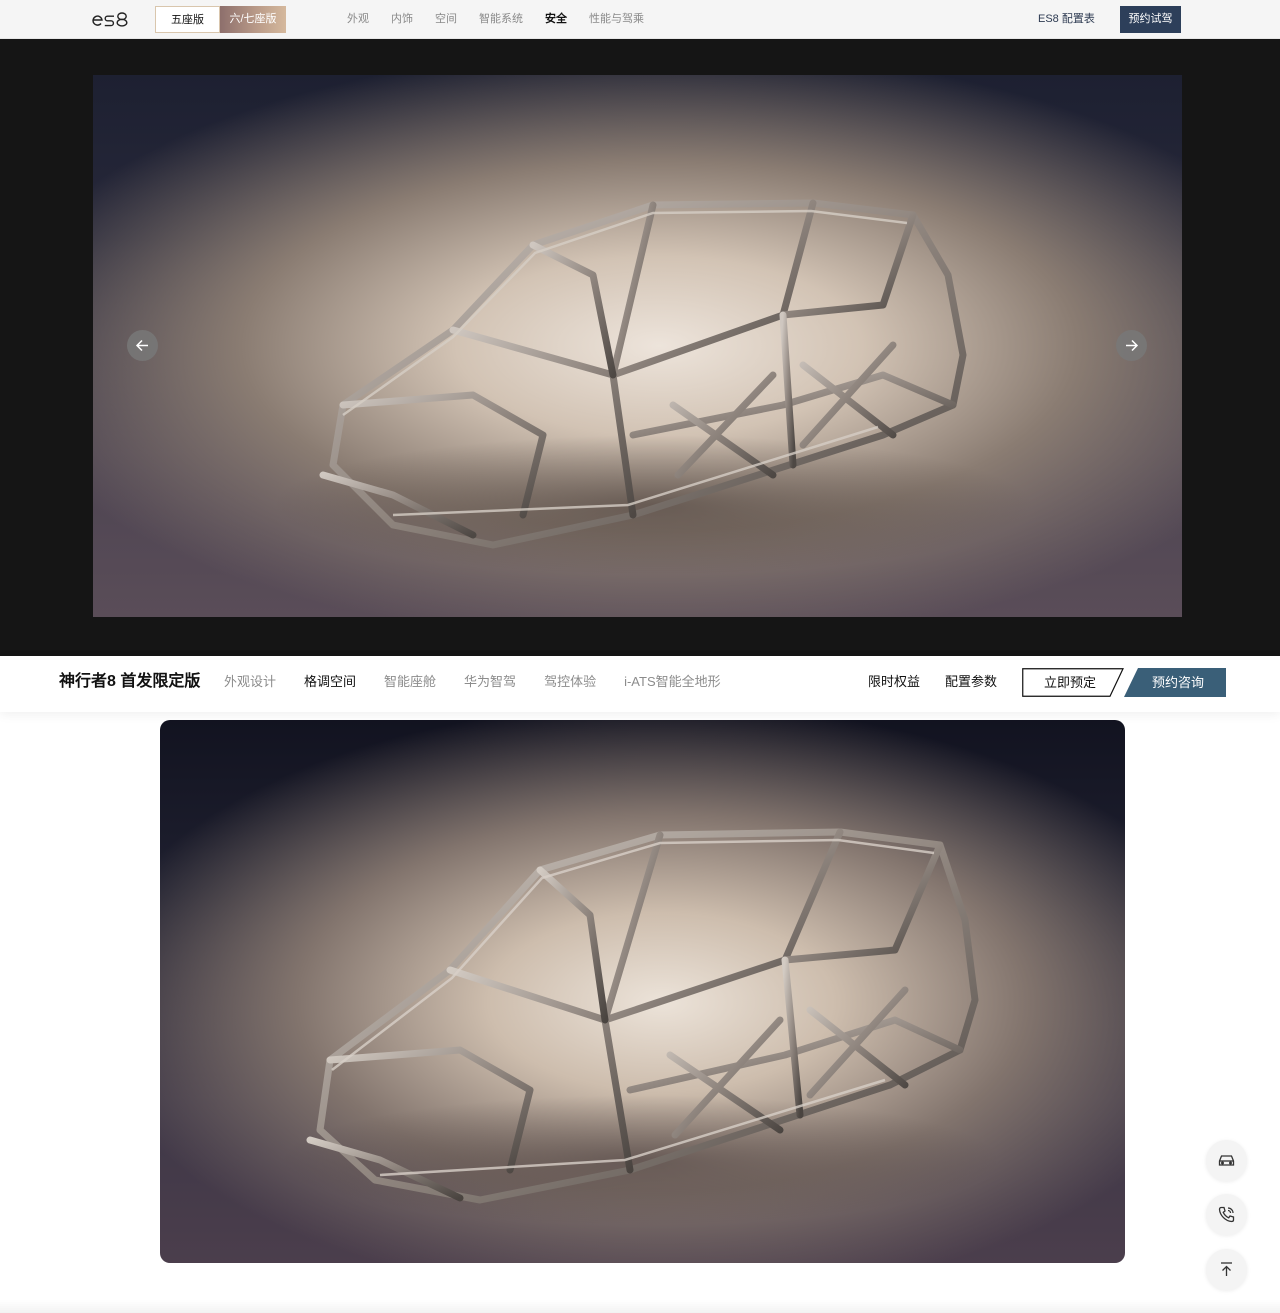 This screenshot has height=1313, width=1280. I want to click on sub-link-smart-cabin: 智能座舱, so click(410, 682).